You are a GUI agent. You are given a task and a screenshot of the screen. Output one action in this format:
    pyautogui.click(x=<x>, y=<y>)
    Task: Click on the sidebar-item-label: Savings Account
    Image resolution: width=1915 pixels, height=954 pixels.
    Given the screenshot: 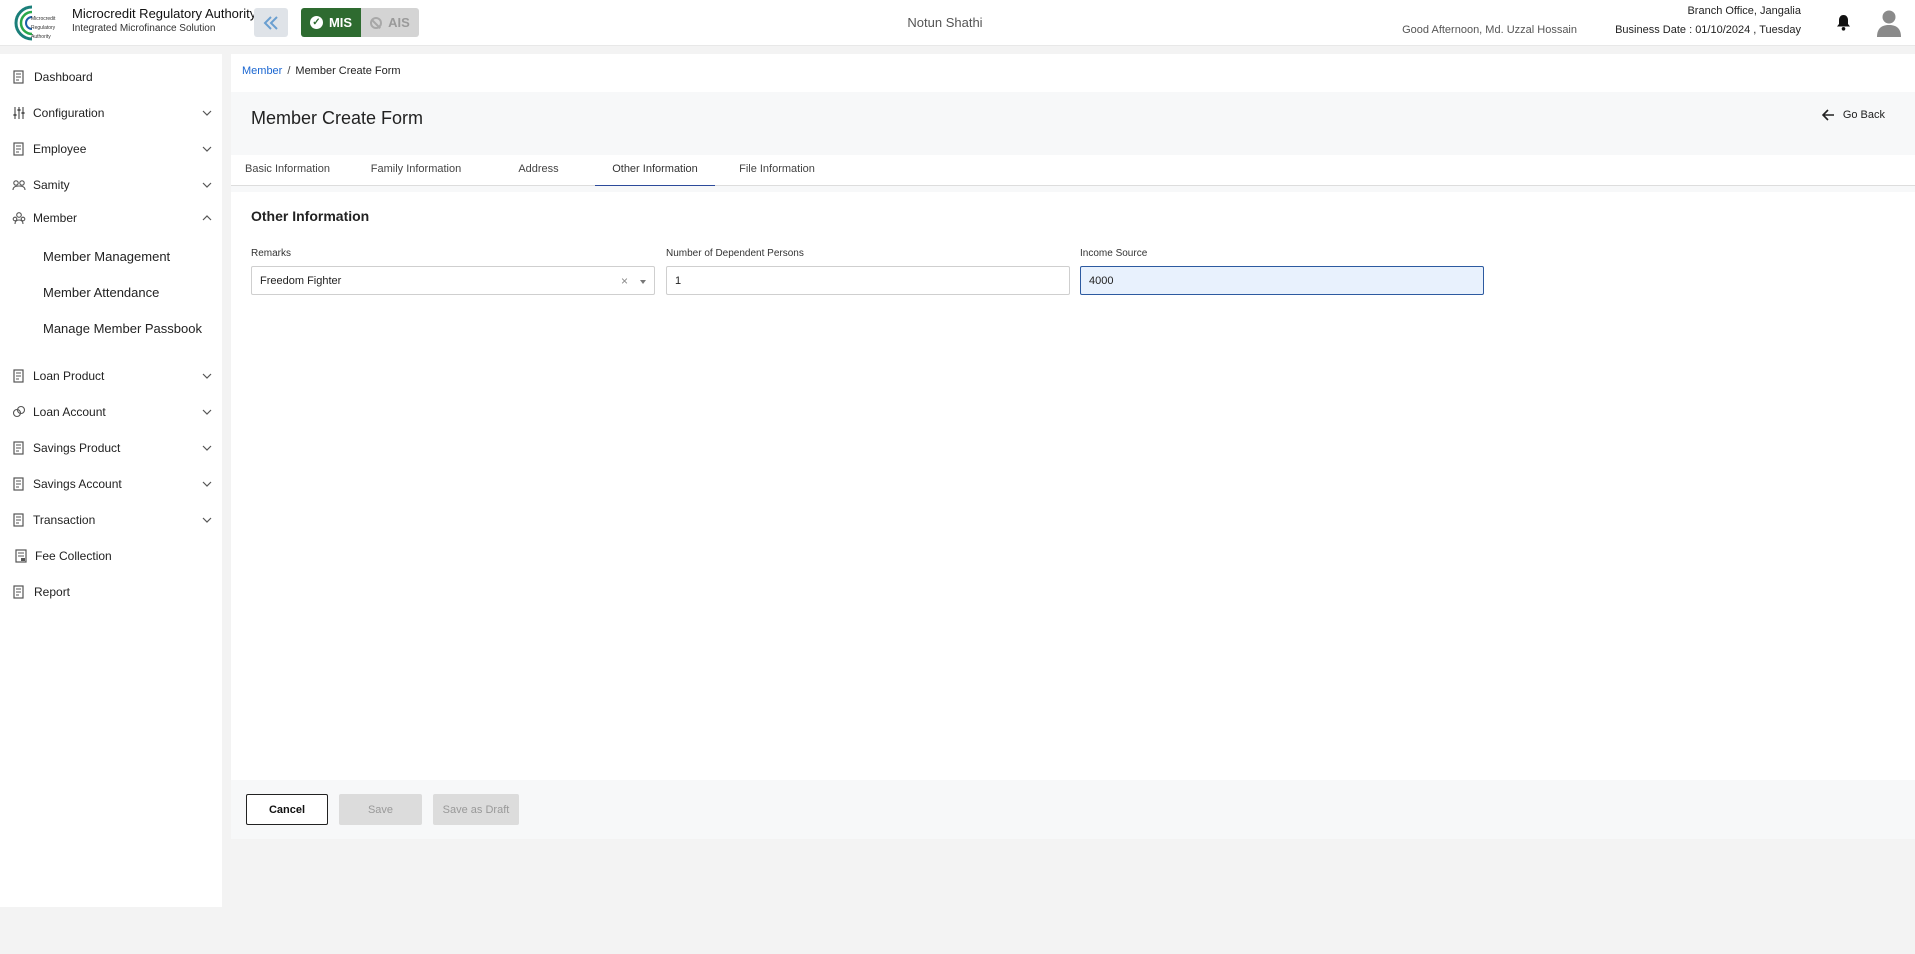 What is the action you would take?
    pyautogui.click(x=77, y=484)
    